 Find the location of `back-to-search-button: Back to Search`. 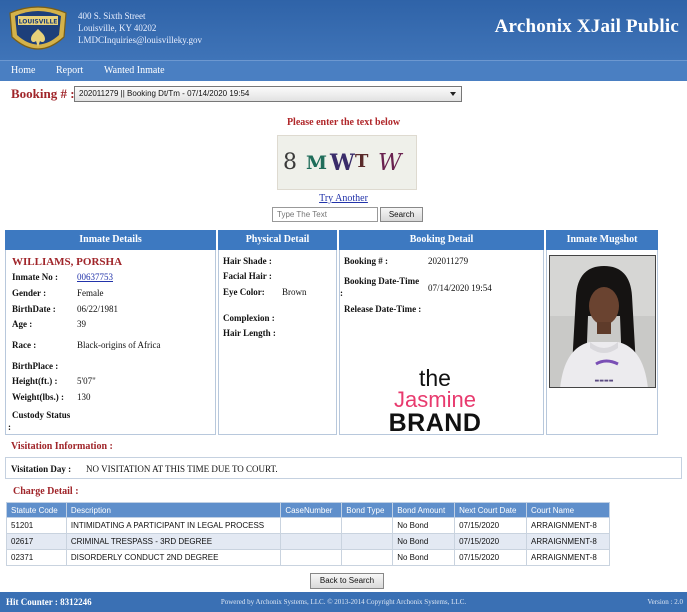

back-to-search-button: Back to Search is located at coordinates (347, 581).